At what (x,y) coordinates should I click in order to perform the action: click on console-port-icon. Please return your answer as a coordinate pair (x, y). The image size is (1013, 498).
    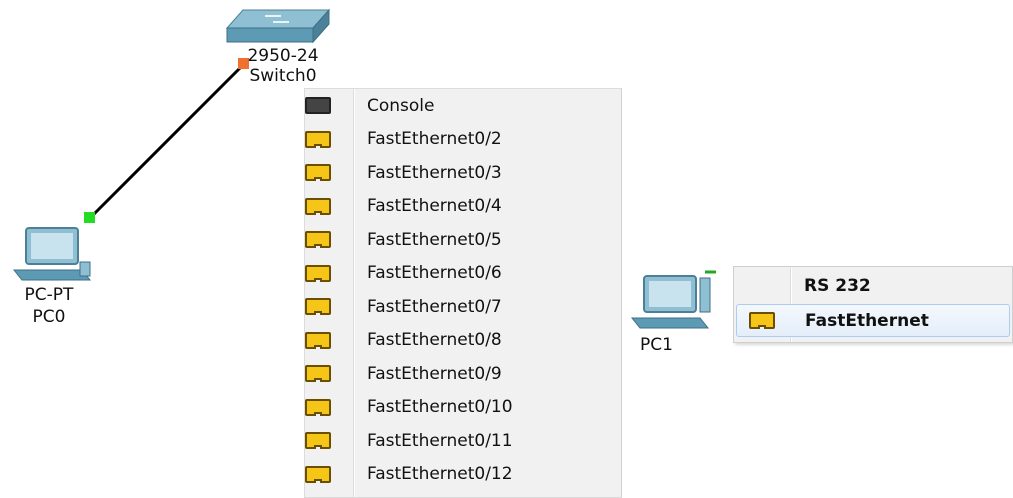
    Looking at the image, I should click on (318, 105).